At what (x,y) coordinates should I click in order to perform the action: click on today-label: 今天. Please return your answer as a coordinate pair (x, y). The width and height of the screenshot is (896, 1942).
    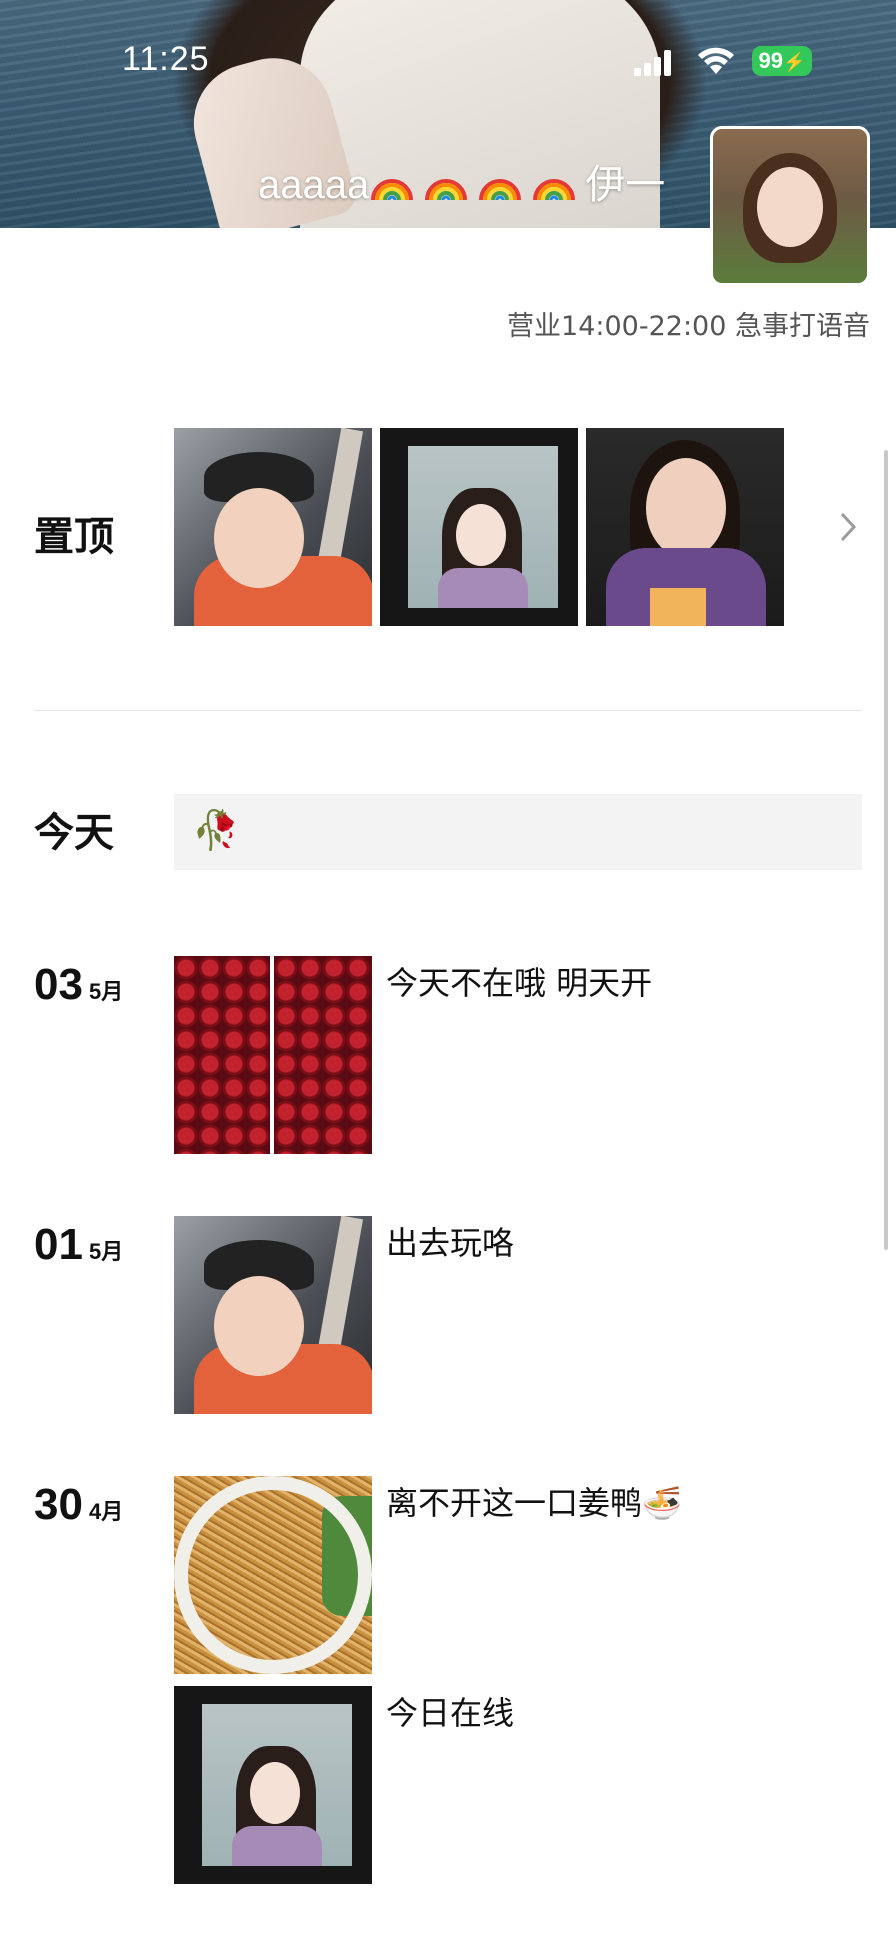
    Looking at the image, I should click on (74, 833).